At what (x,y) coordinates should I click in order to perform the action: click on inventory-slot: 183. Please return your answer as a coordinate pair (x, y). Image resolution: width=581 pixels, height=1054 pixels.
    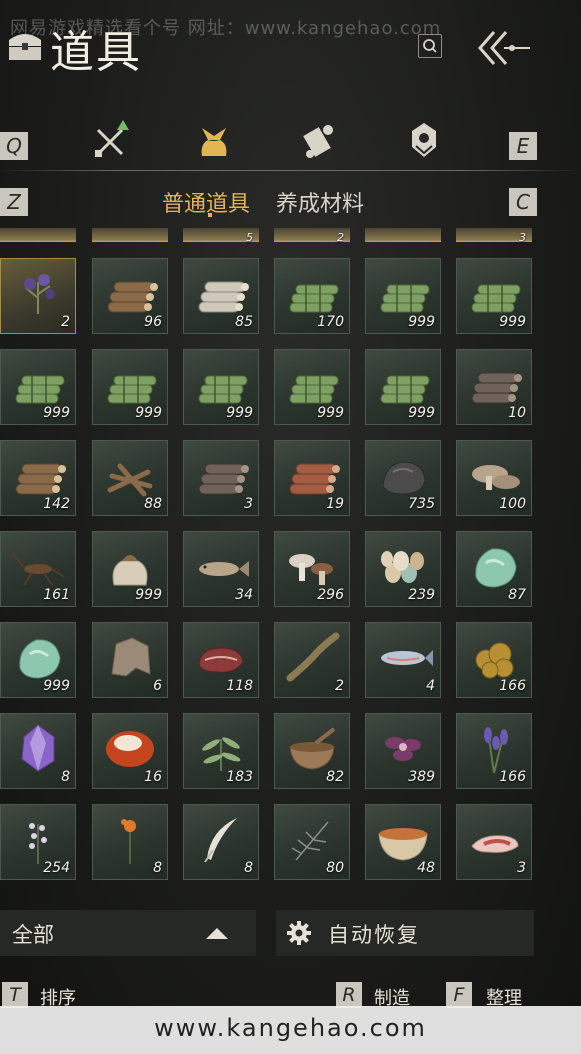
    Looking at the image, I should click on (221, 751).